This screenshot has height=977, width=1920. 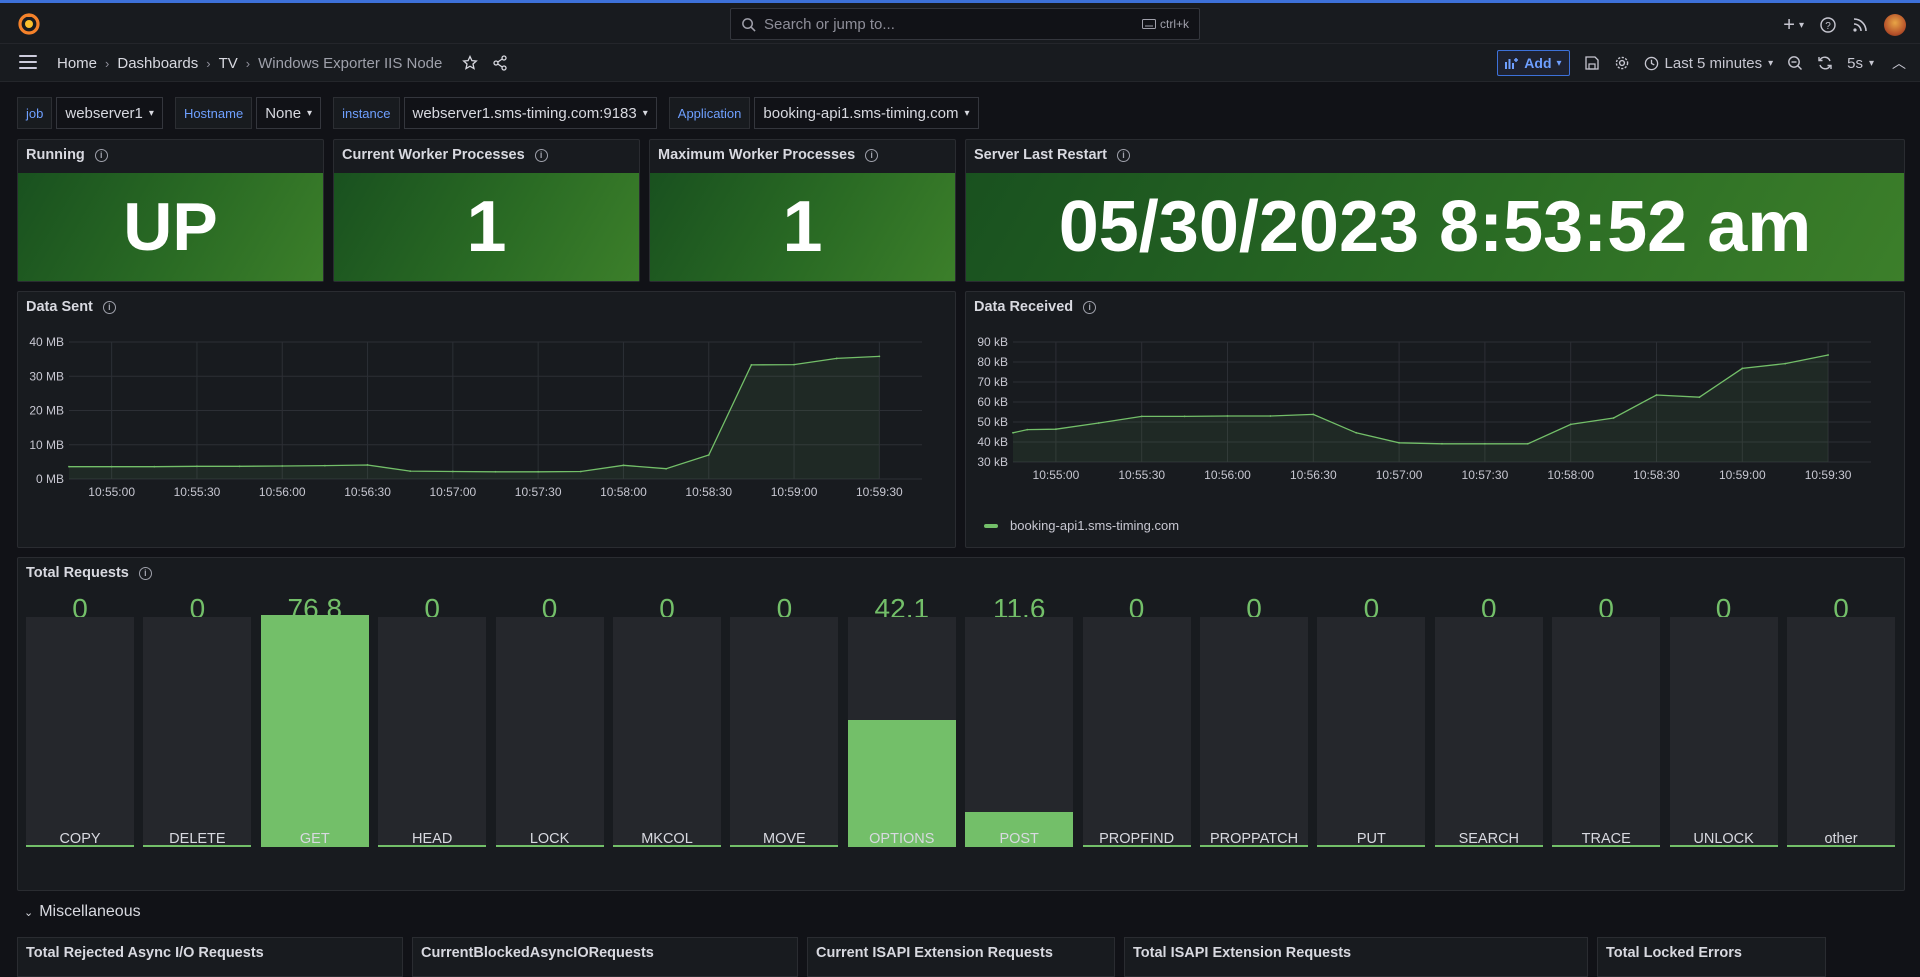 I want to click on bar-unlock: 0 UNLOCK, so click(x=1723, y=720).